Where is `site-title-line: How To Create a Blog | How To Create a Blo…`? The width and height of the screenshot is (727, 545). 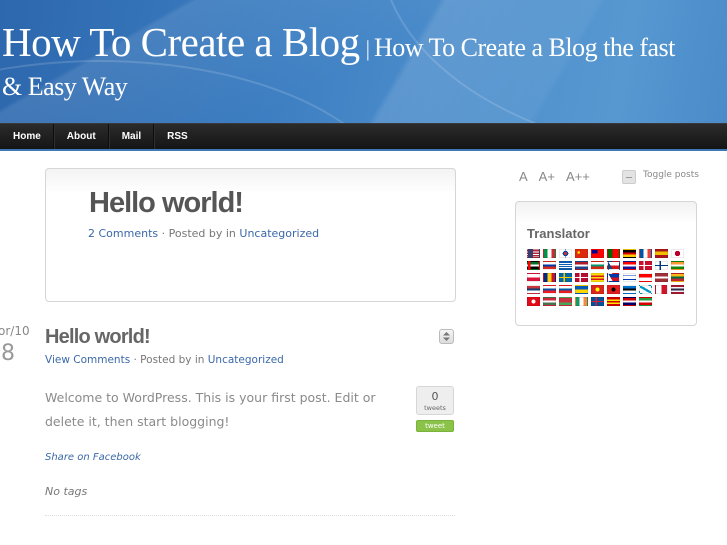 site-title-line: How To Create a Blog | How To Create a Blo… is located at coordinates (338, 42).